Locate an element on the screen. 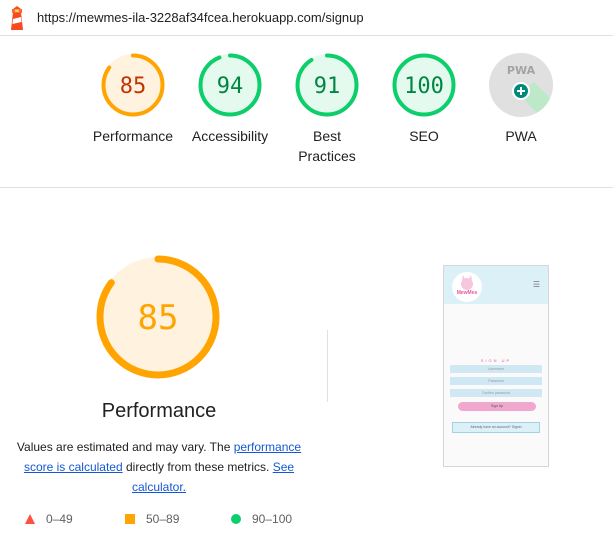 This screenshot has height=536, width=613. red-triangle-icon is located at coordinates (30, 519).